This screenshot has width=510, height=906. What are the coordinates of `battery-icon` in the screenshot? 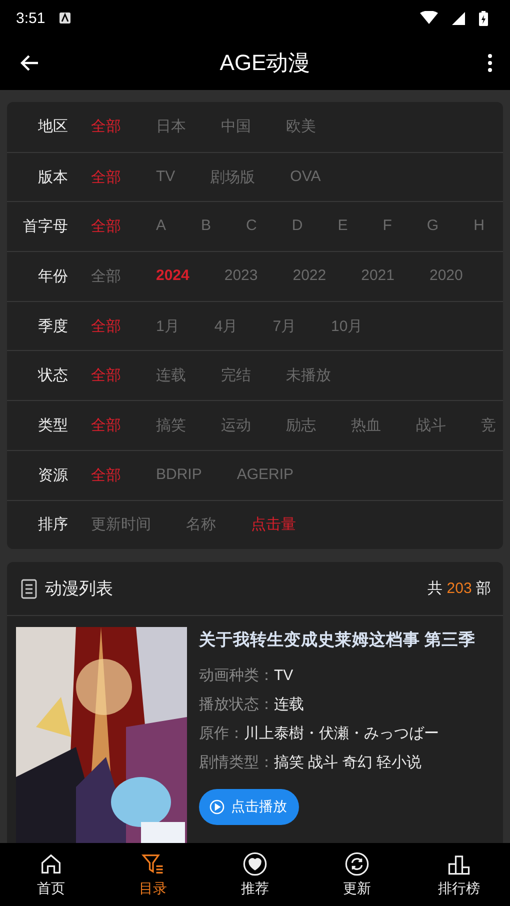 It's located at (483, 18).